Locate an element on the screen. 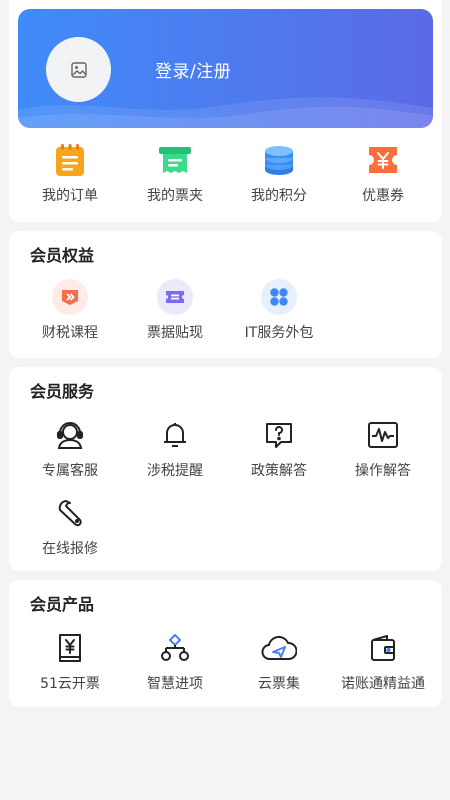  product-item-label: 智慧进项 is located at coordinates (175, 684).